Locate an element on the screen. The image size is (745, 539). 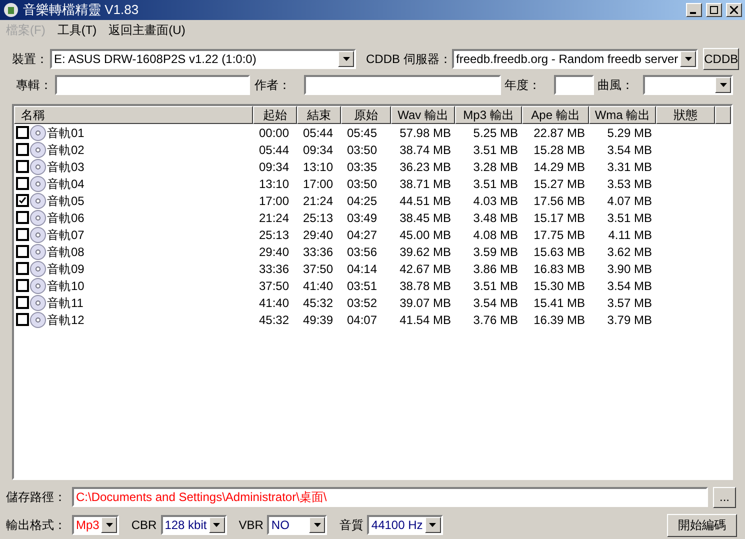
table-cell-text: 21:24 is located at coordinates (274, 218).